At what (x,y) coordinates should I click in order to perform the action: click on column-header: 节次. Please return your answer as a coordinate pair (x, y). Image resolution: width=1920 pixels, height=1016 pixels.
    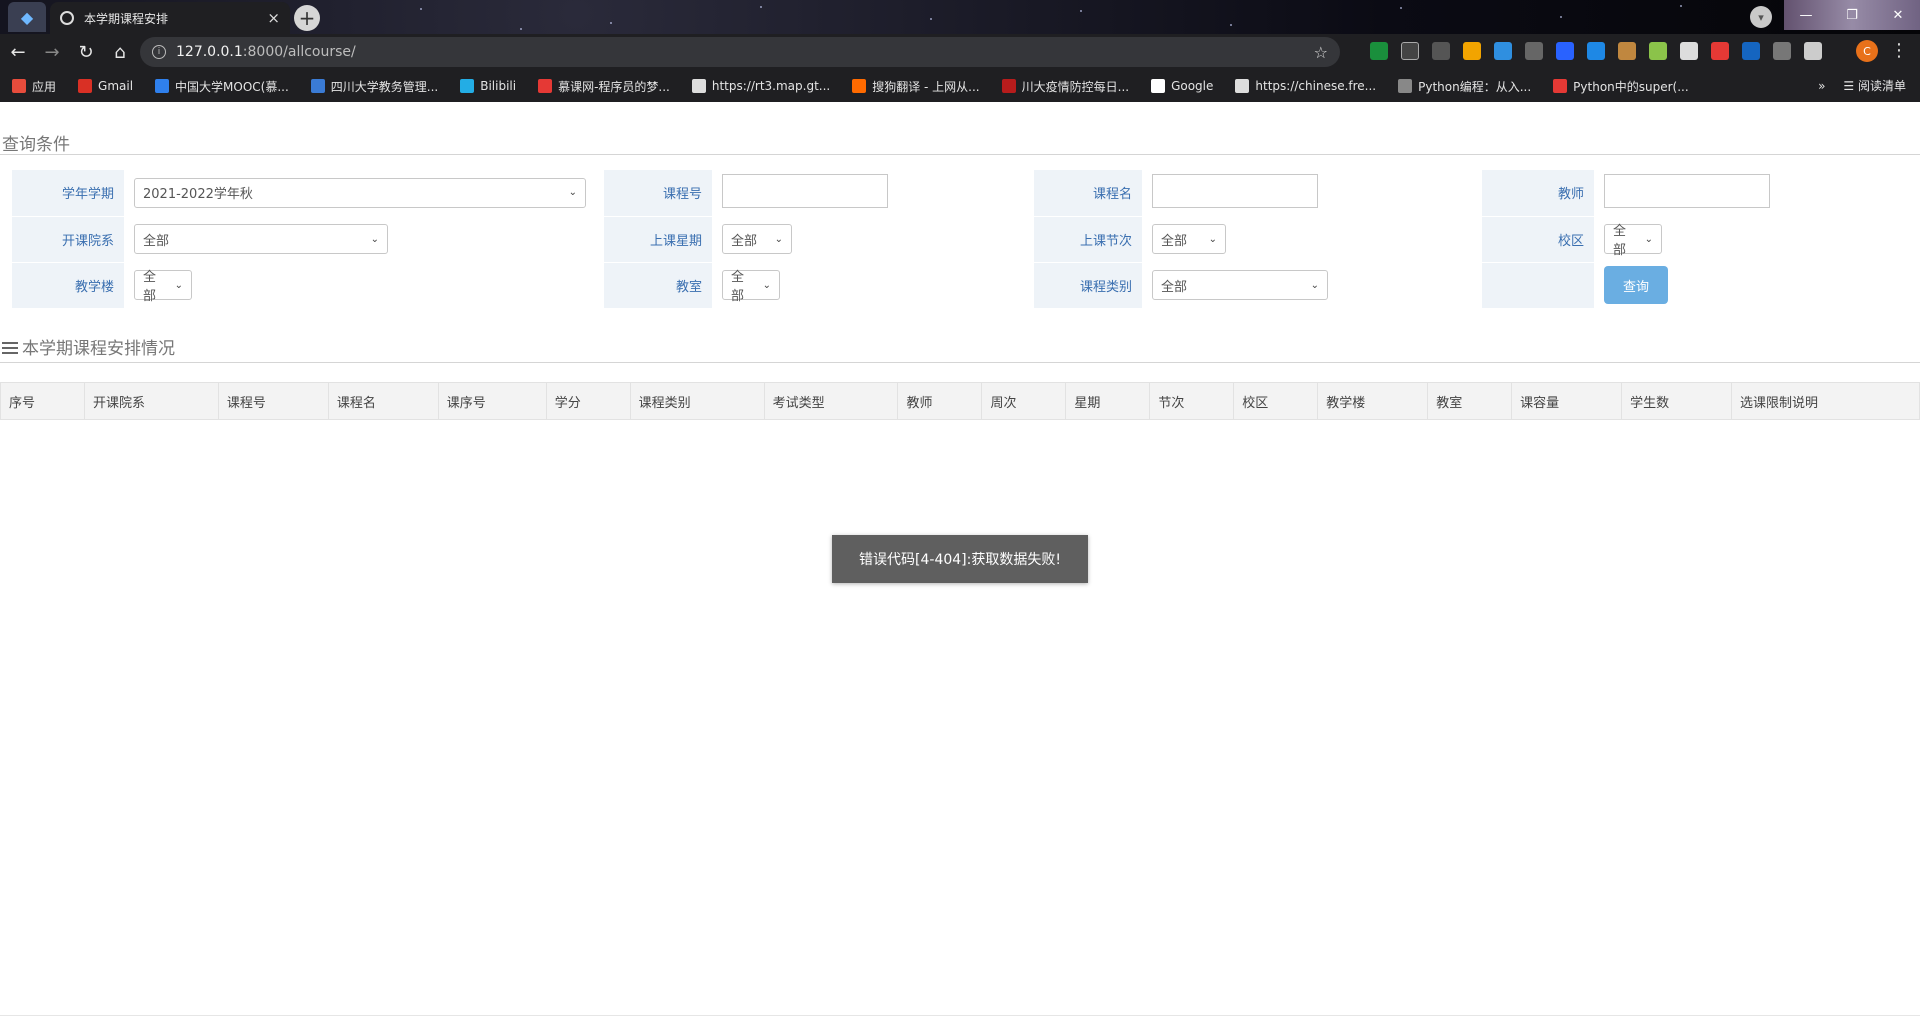
    Looking at the image, I should click on (1192, 401).